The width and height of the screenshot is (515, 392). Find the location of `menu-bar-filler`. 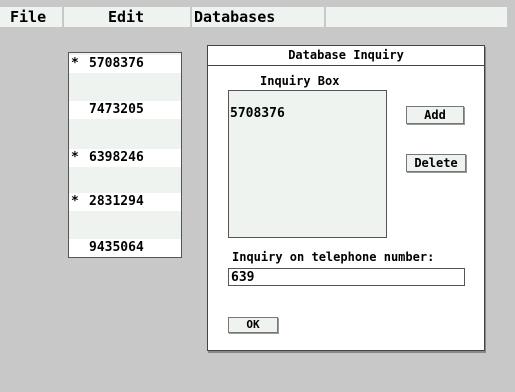

menu-bar-filler is located at coordinates (416, 17).